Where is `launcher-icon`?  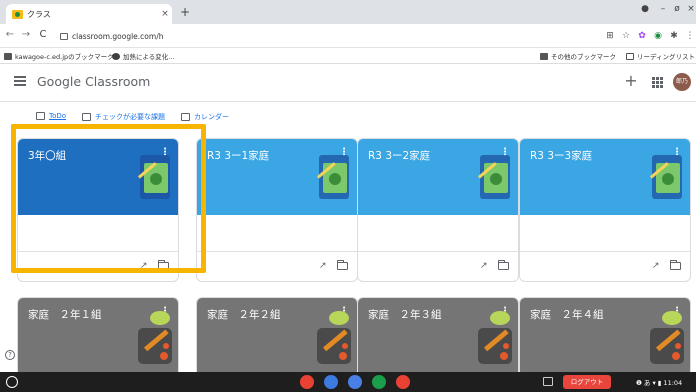
launcher-icon is located at coordinates (12, 382).